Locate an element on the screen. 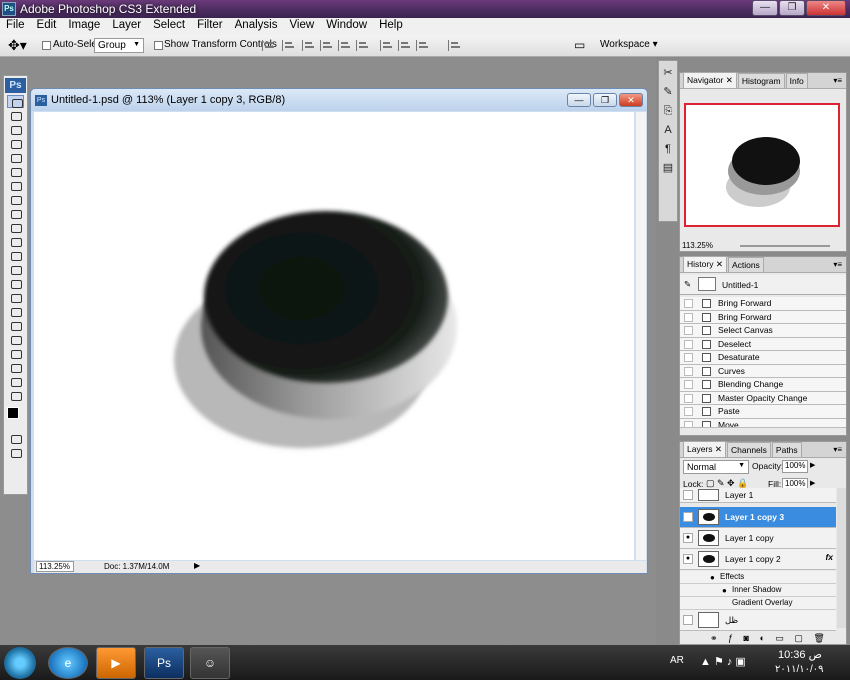  quick-mask-icon is located at coordinates (15, 438).